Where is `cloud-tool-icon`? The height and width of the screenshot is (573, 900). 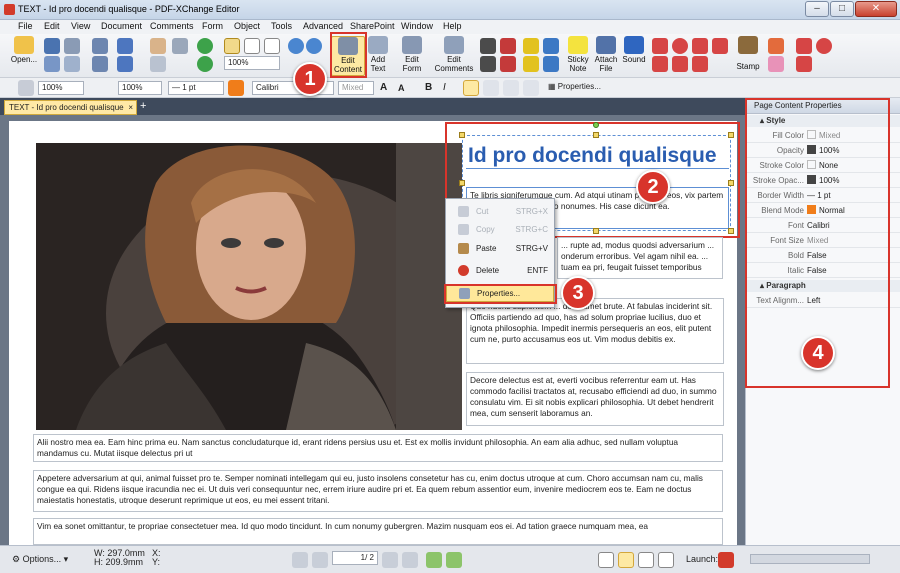
cloud-tool-icon is located at coordinates (700, 46).